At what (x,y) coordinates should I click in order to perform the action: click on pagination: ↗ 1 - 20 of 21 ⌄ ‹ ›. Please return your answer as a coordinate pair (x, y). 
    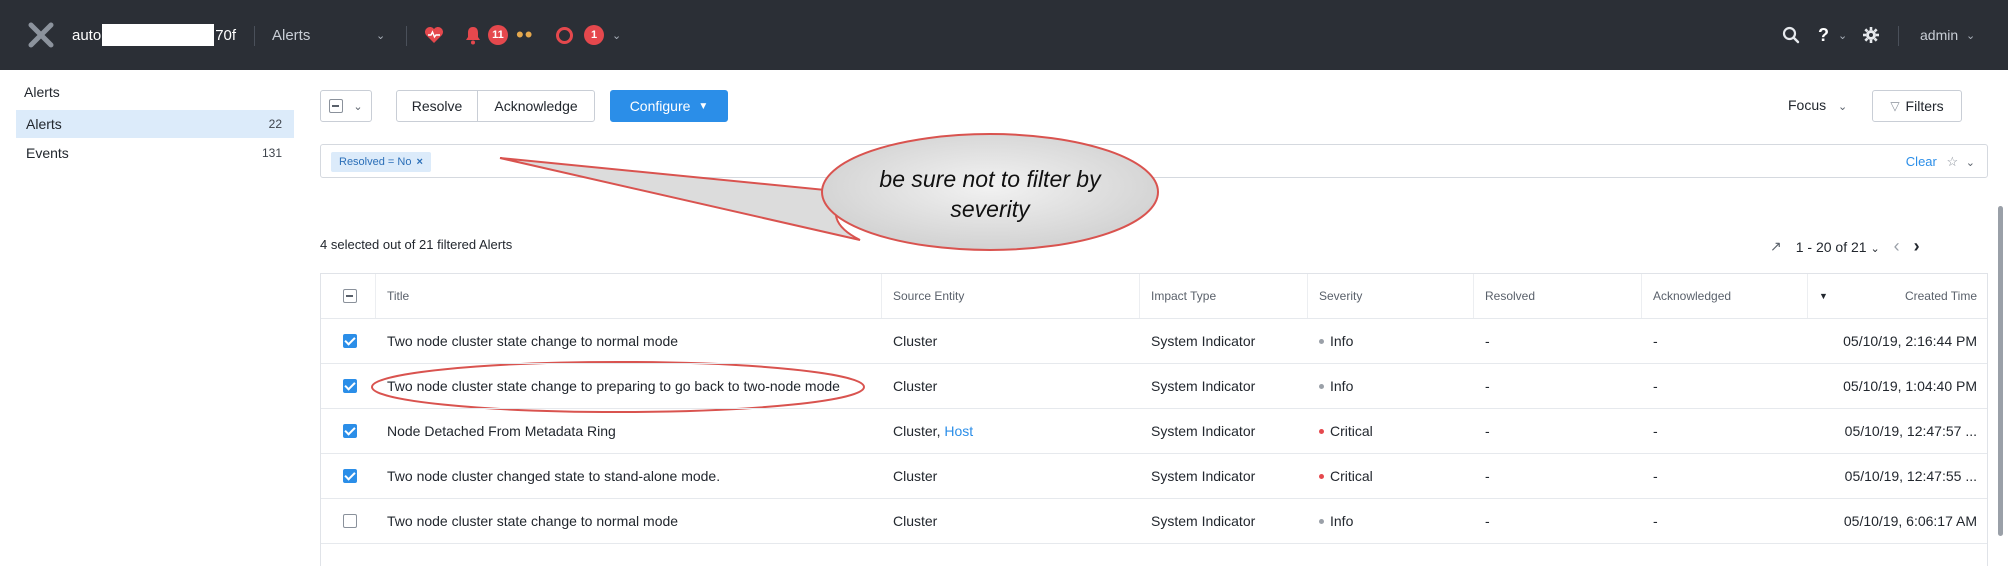
    Looking at the image, I should click on (1845, 246).